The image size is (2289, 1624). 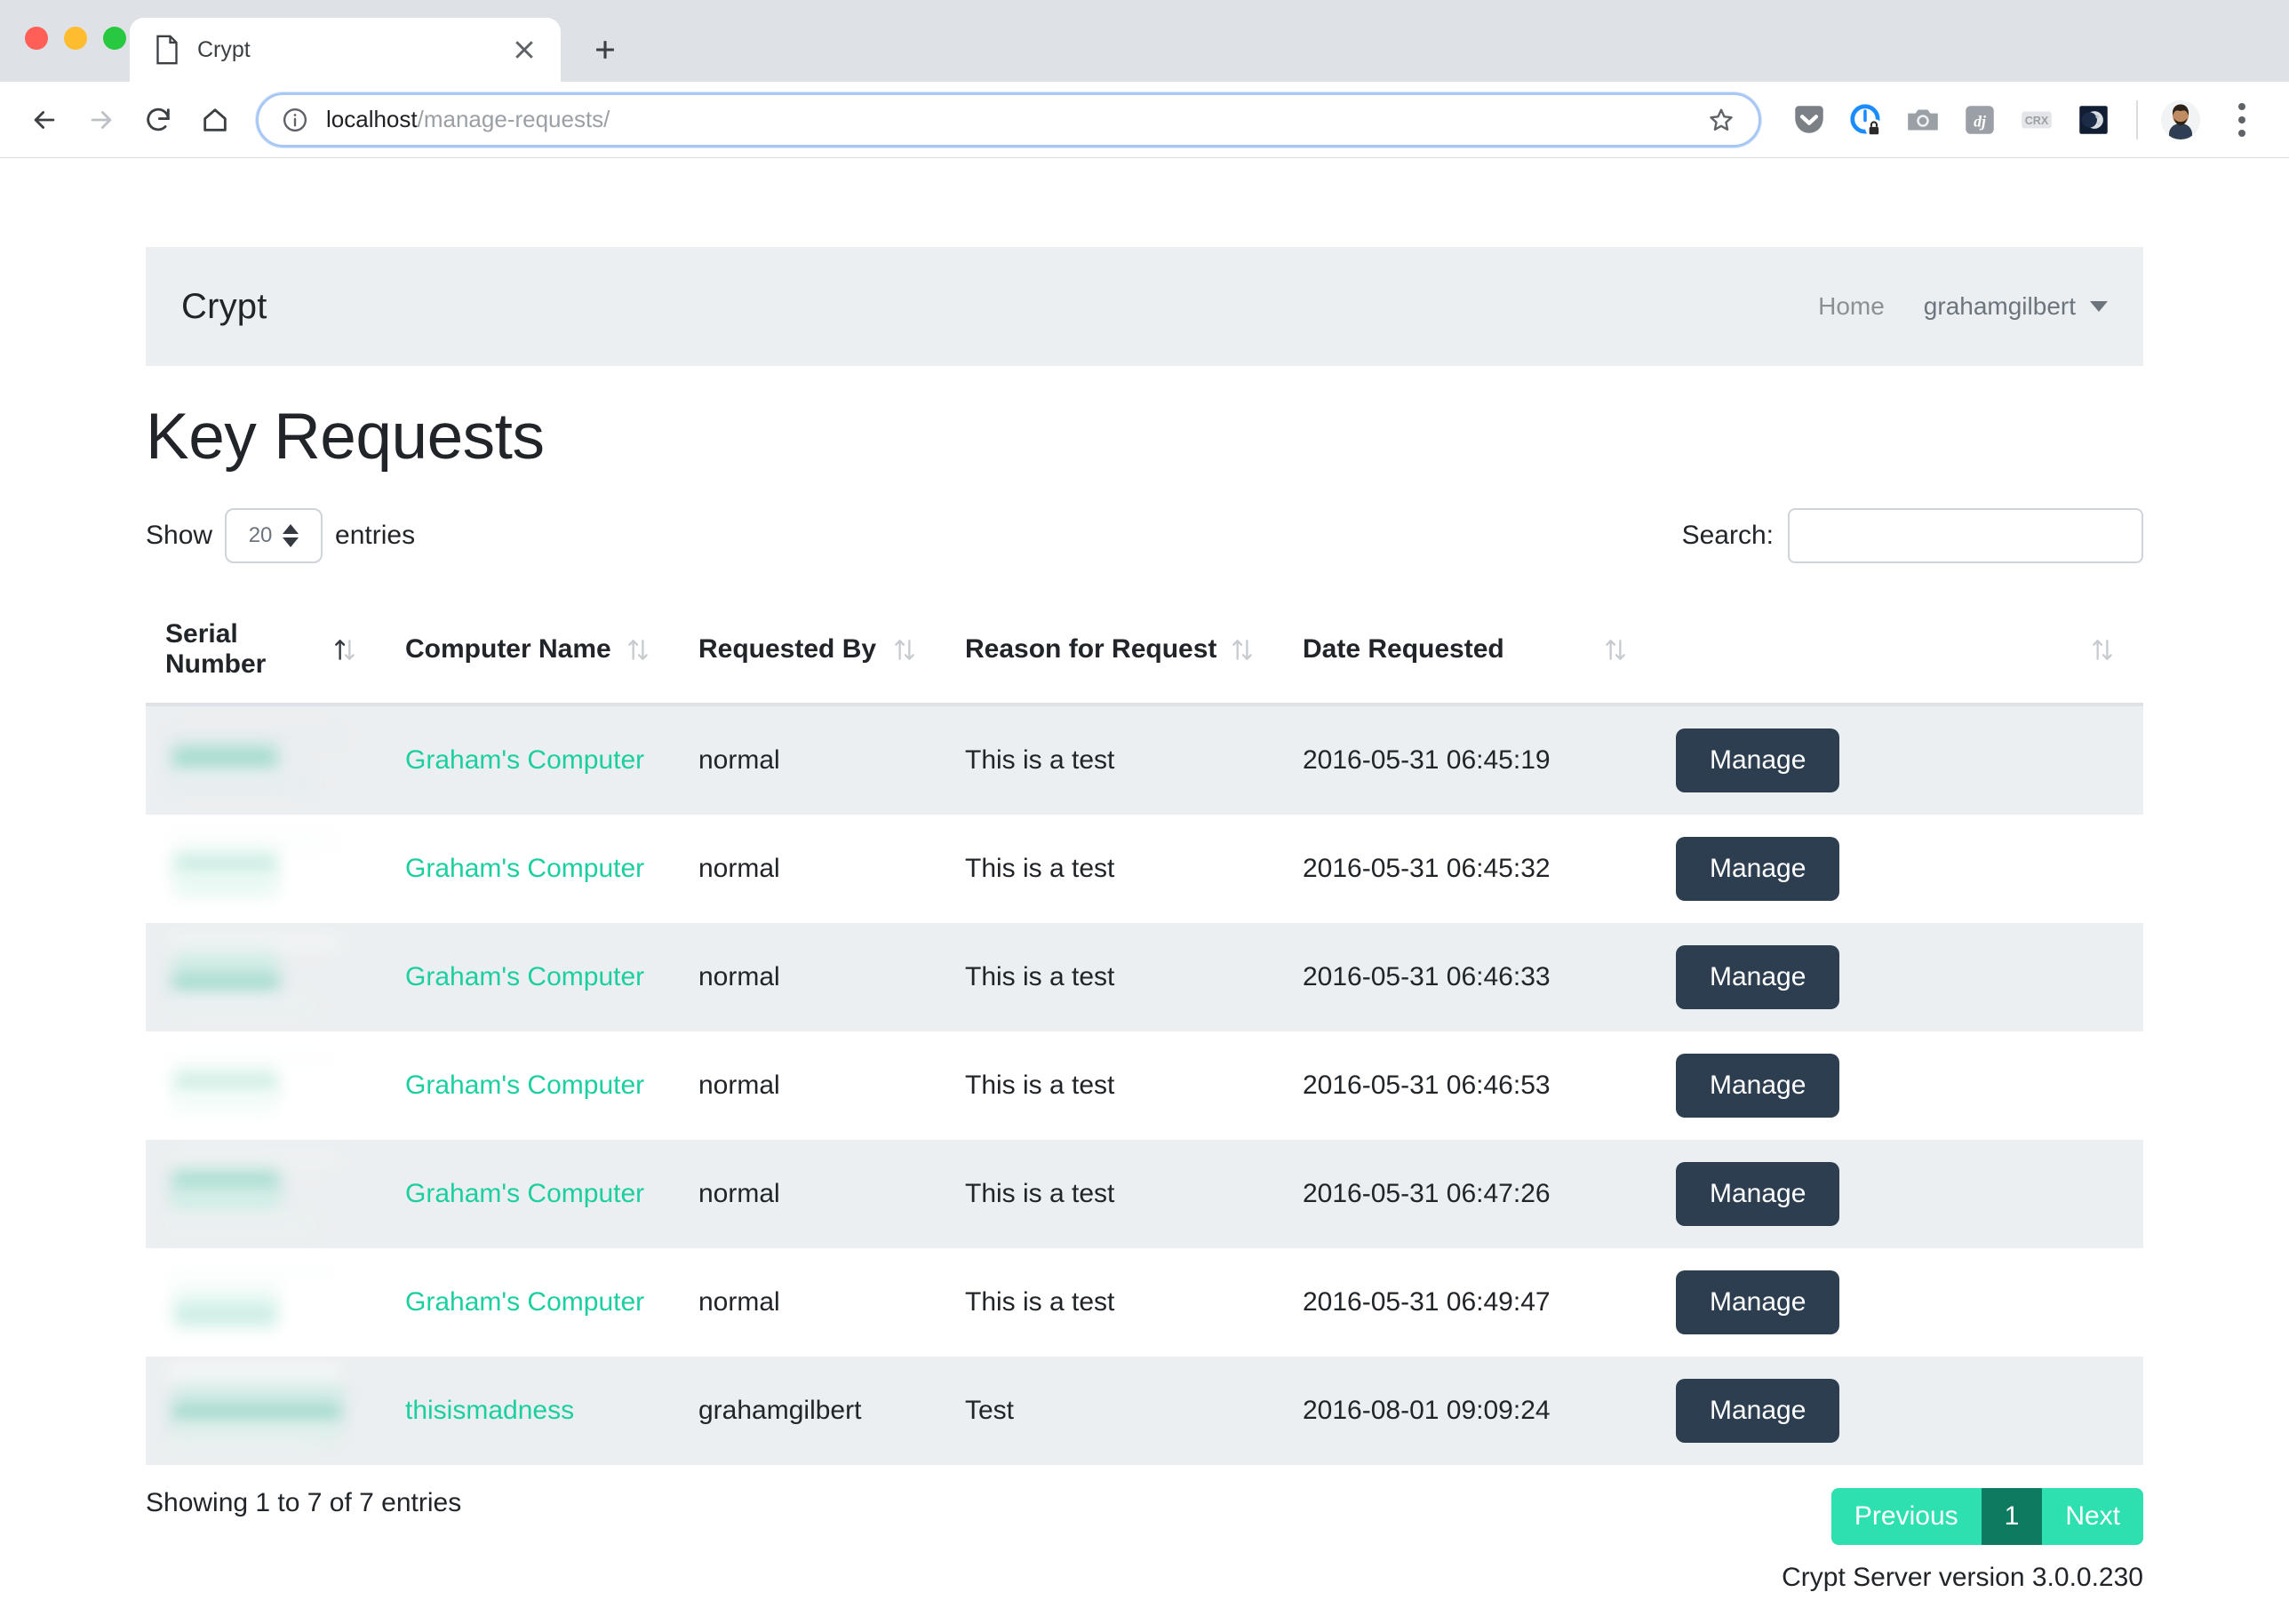 What do you see at coordinates (2092, 1516) in the screenshot?
I see `pagination-next: Next` at bounding box center [2092, 1516].